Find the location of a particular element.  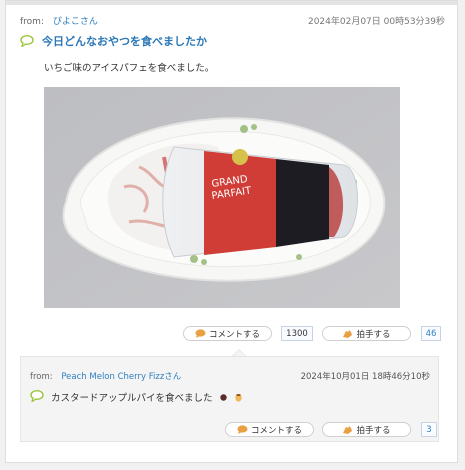

clap-count: 46 is located at coordinates (431, 333).